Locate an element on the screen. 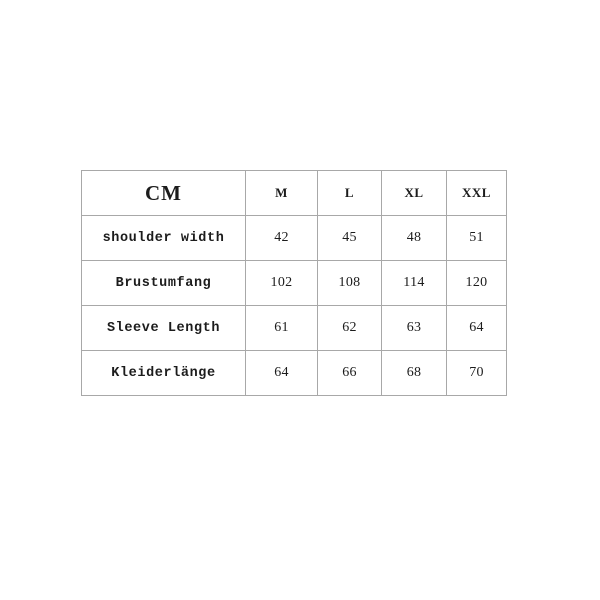 This screenshot has width=600, height=600. value-brustumfang-l: 108 is located at coordinates (349, 283).